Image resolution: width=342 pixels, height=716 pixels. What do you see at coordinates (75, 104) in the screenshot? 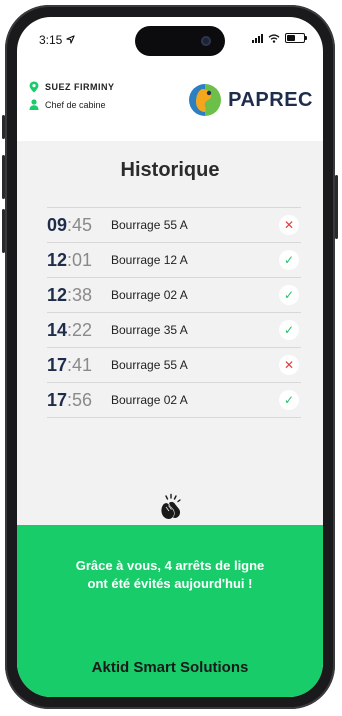
I see `role-name: Chef de cabine` at bounding box center [75, 104].